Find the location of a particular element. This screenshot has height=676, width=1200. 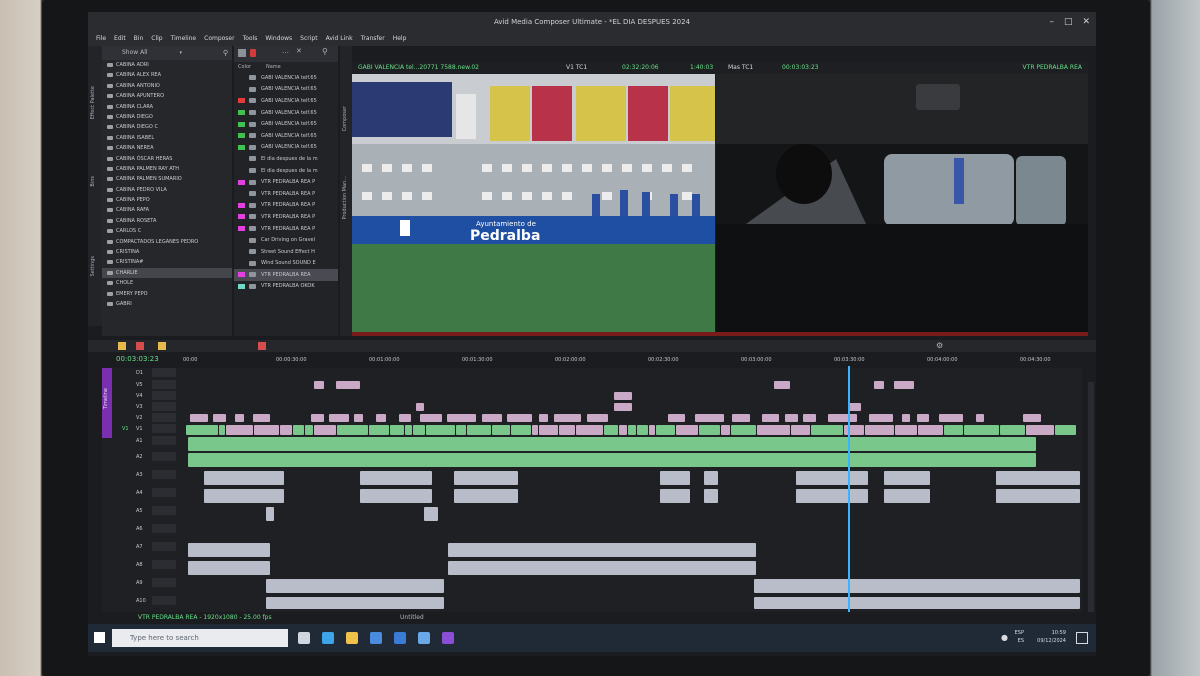

bin-item: CABINA APUNTERO is located at coordinates (167, 96).